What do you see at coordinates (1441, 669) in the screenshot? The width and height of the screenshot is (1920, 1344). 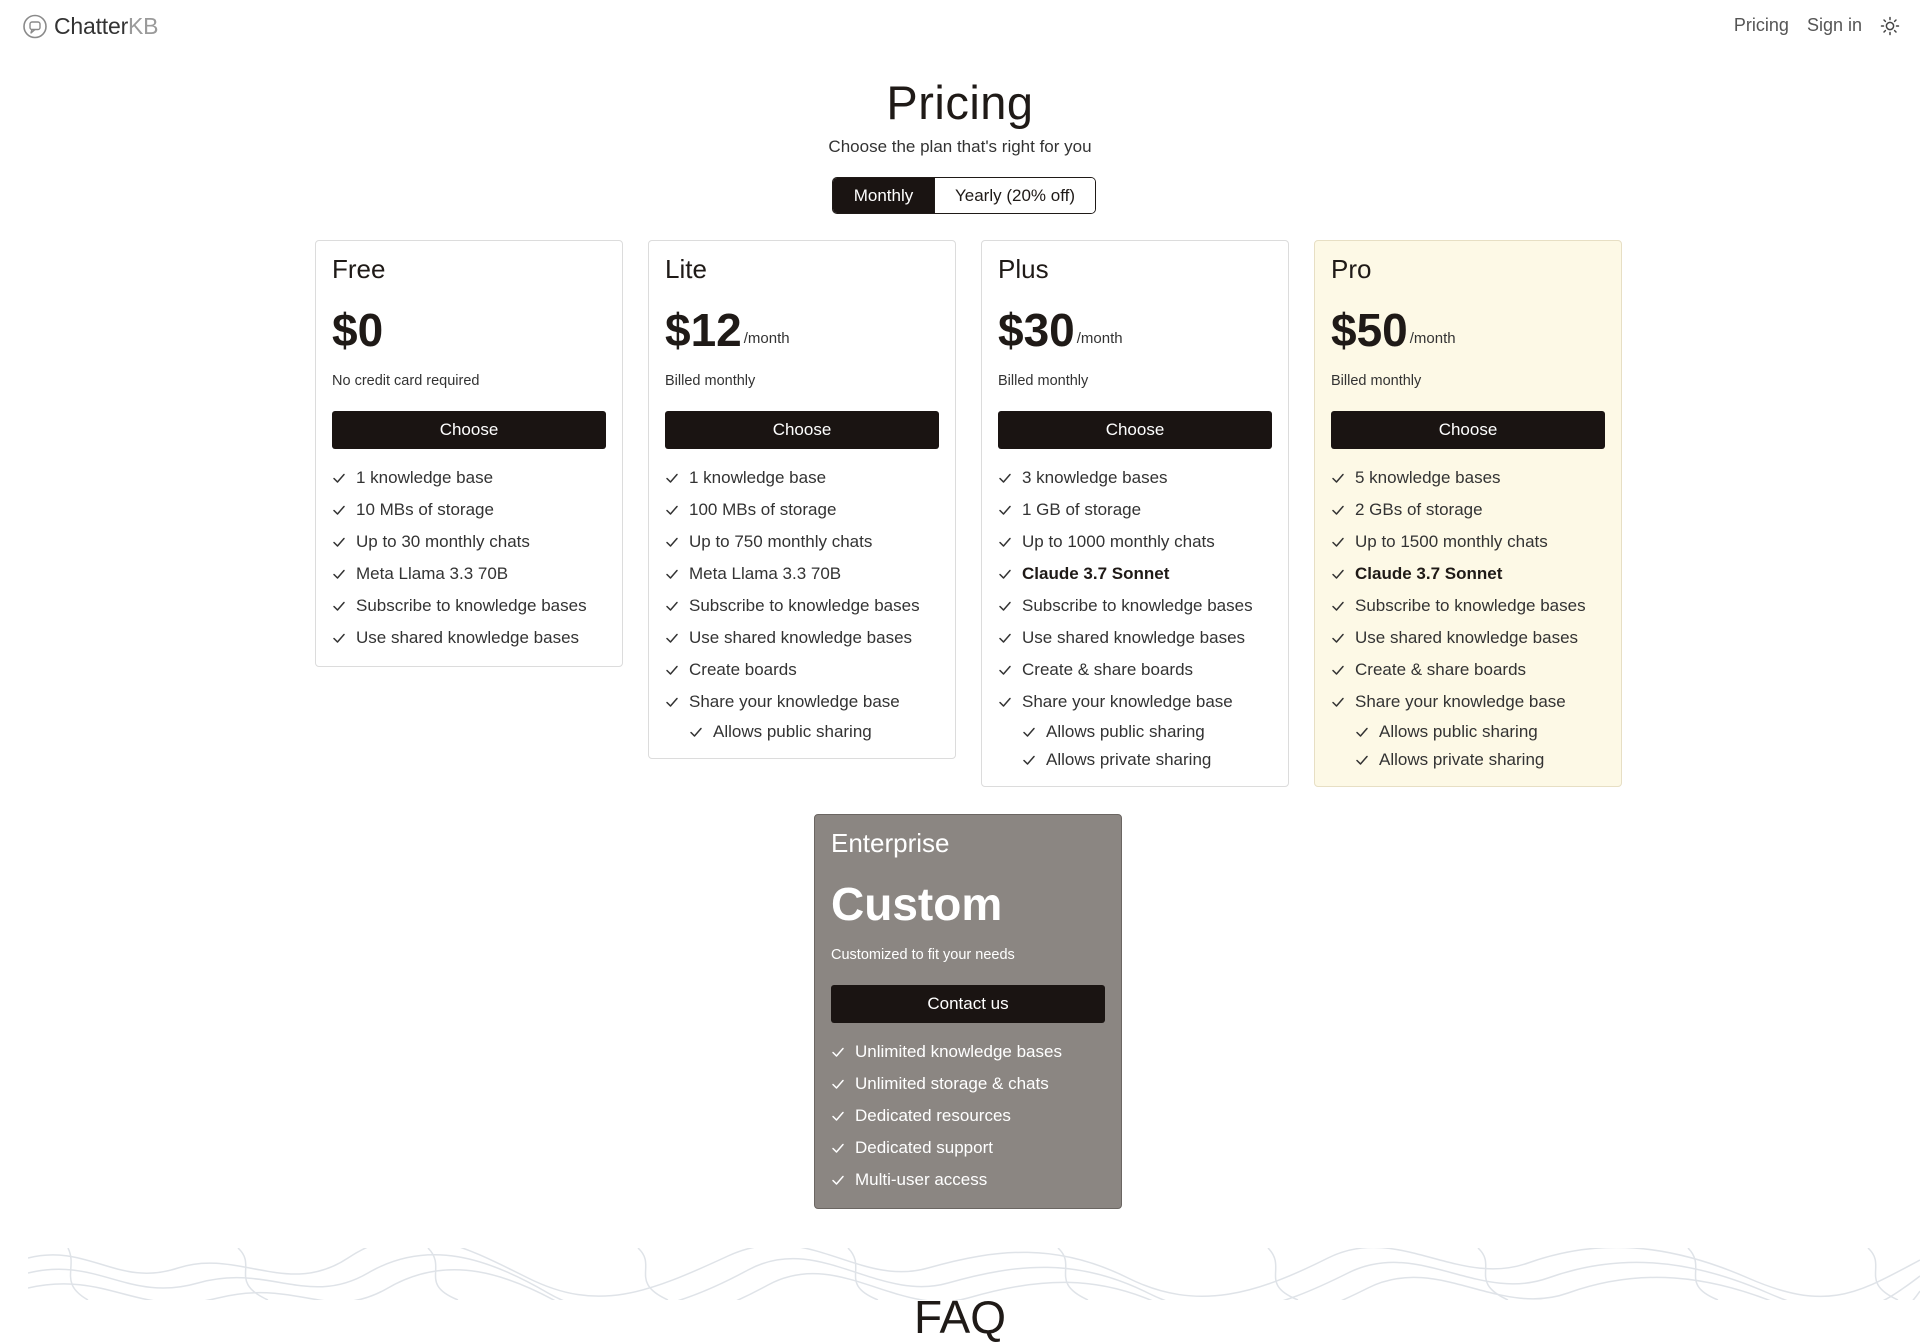 I see `feature-text: Create & share boards` at bounding box center [1441, 669].